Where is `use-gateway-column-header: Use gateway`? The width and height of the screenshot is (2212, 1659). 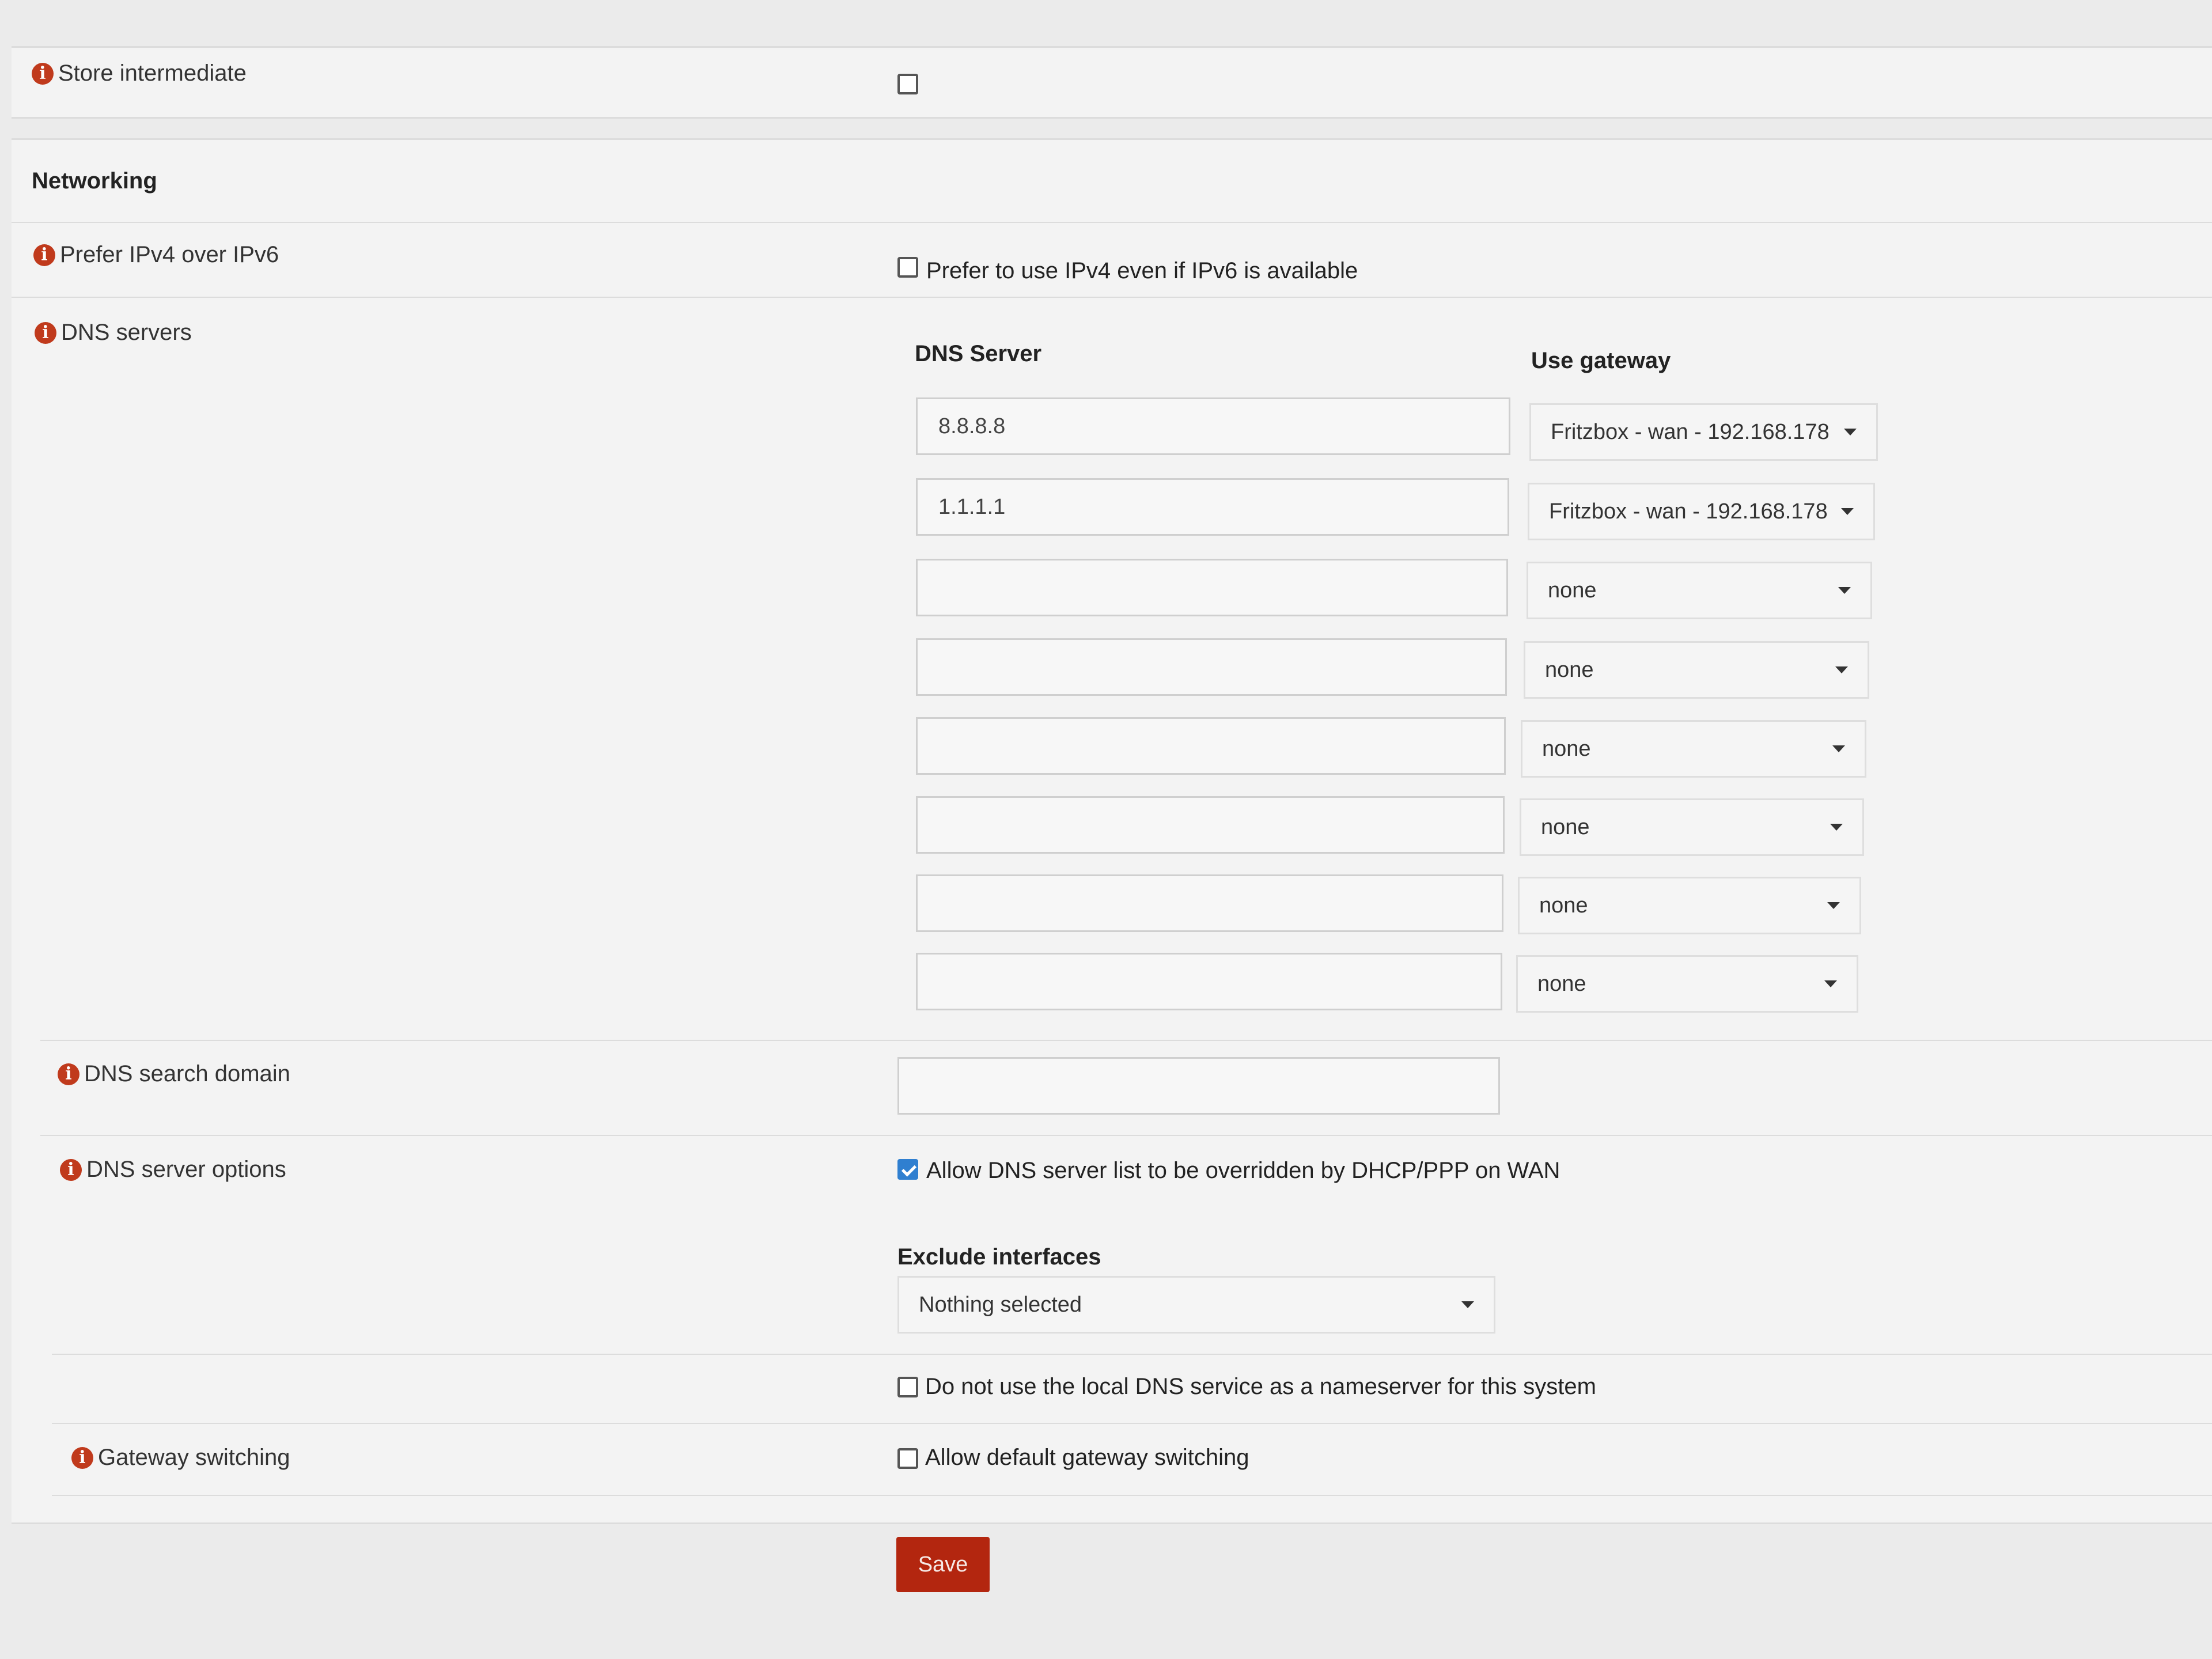
use-gateway-column-header: Use gateway is located at coordinates (1601, 360).